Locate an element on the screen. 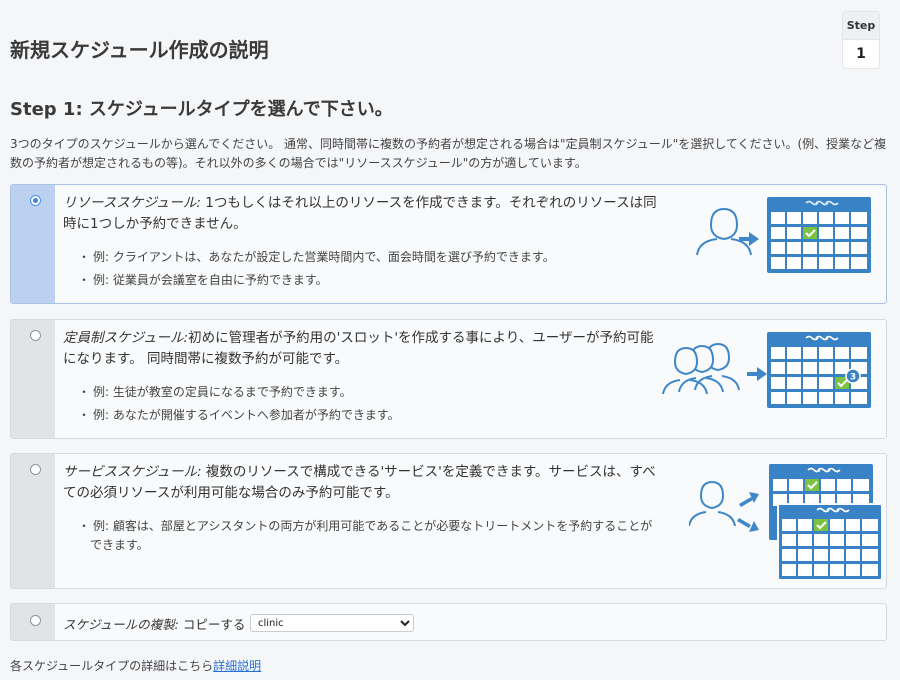 The image size is (900, 680). copy-source-select: clinic is located at coordinates (332, 623).